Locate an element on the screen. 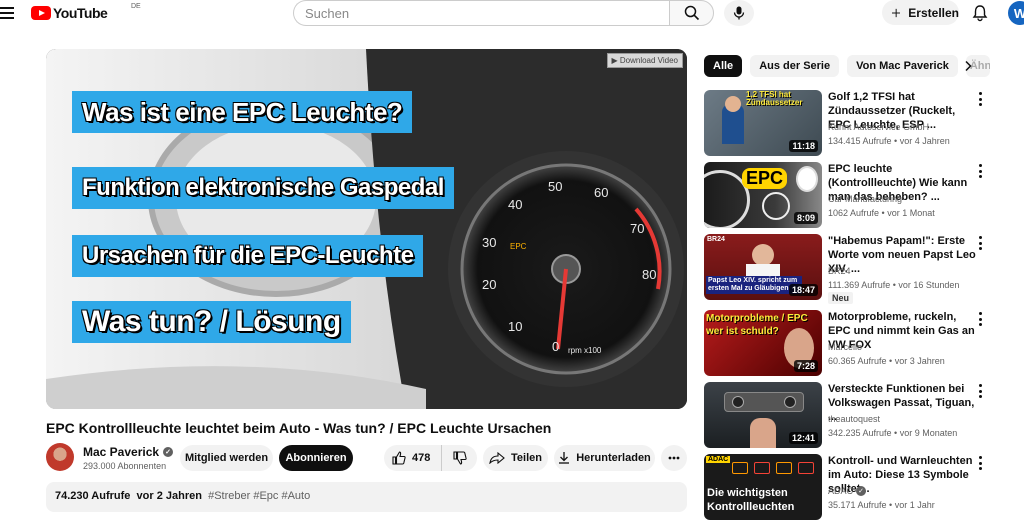 The width and height of the screenshot is (1024, 520). chip-from-series: Aus der Serie is located at coordinates (795, 66).